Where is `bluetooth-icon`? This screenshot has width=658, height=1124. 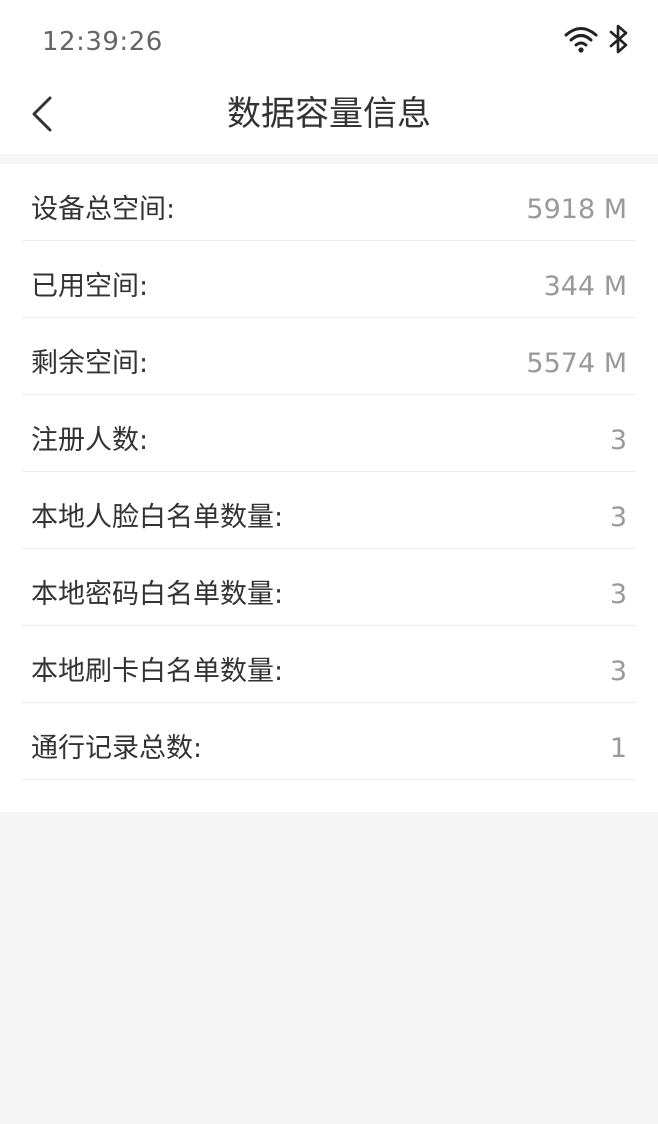
bluetooth-icon is located at coordinates (619, 39).